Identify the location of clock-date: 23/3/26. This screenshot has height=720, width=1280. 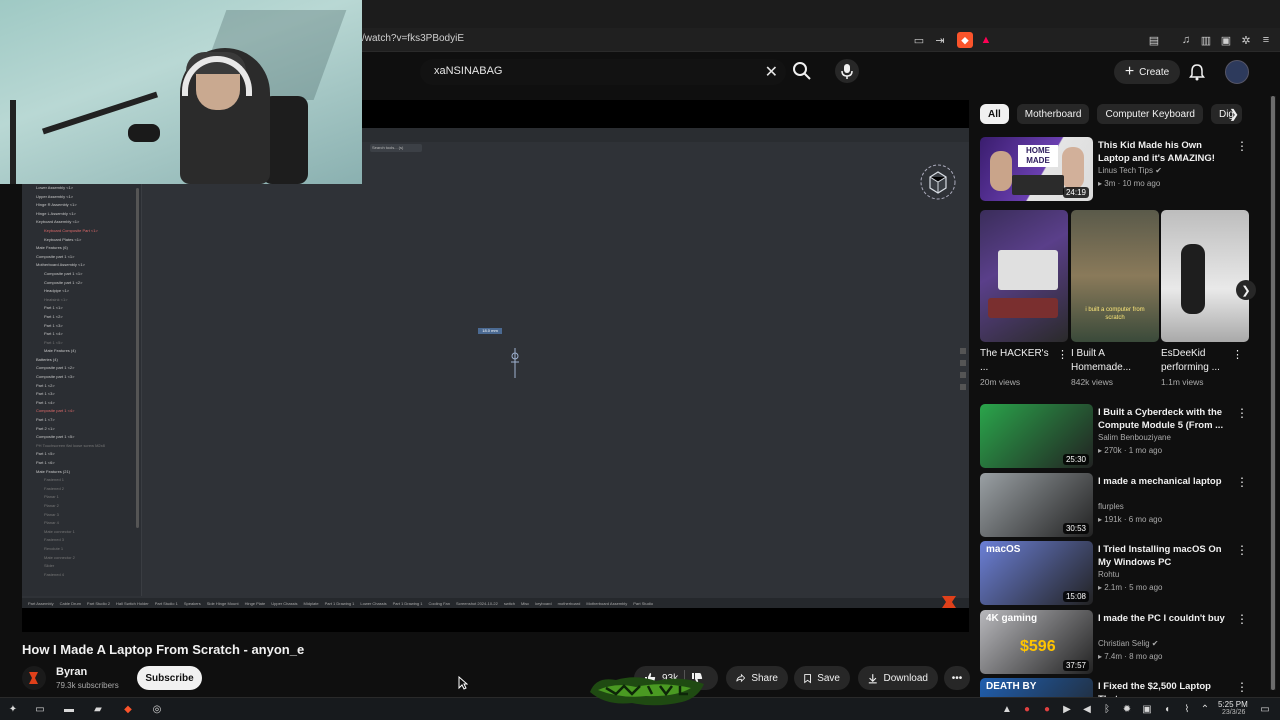
(1233, 712).